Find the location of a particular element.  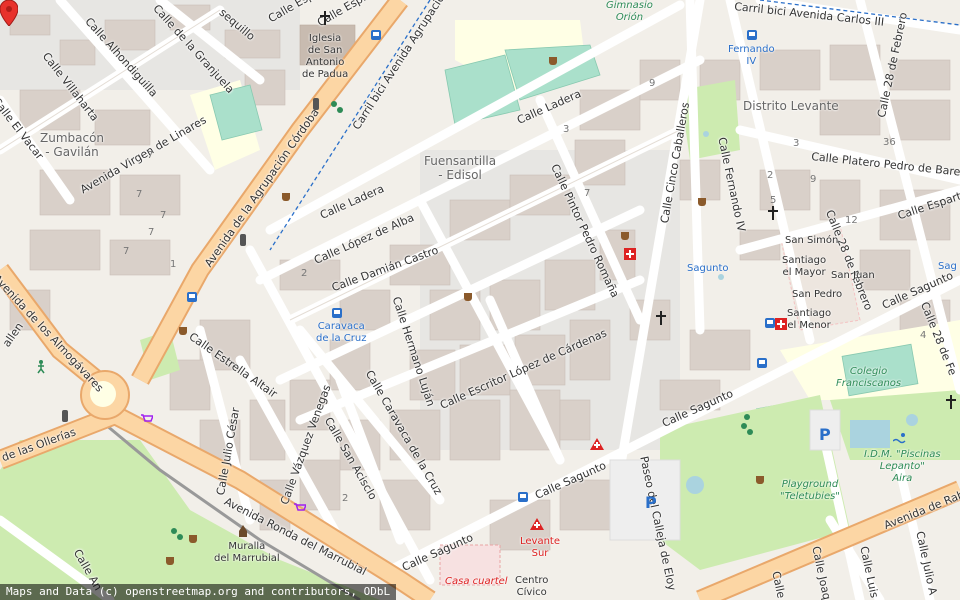

poi-caravaca-stop: Caravaca de la Cruz is located at coordinates (341, 333).